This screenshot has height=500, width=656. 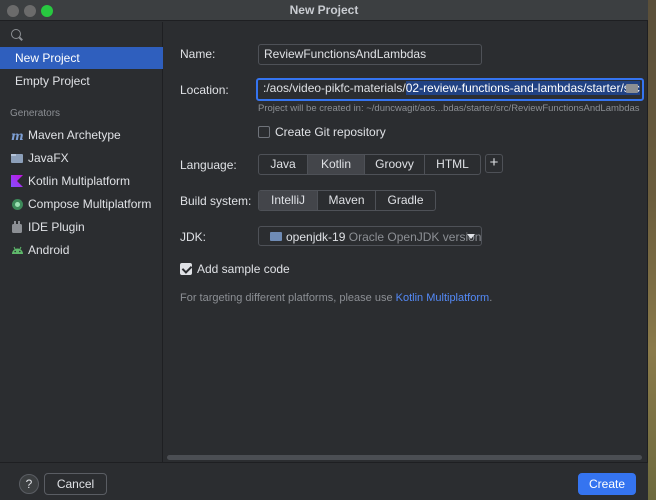 I want to click on name-field: ReviewFunctionsAndLambdas, so click(x=370, y=54).